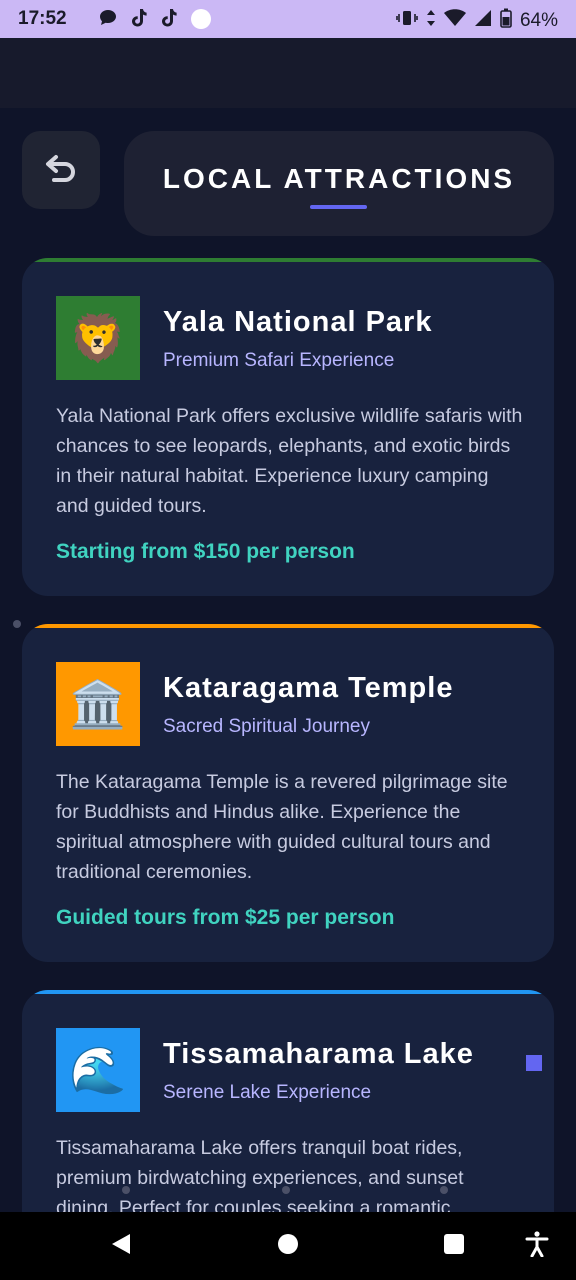 This screenshot has height=1280, width=576. I want to click on signal-icon, so click(483, 21).